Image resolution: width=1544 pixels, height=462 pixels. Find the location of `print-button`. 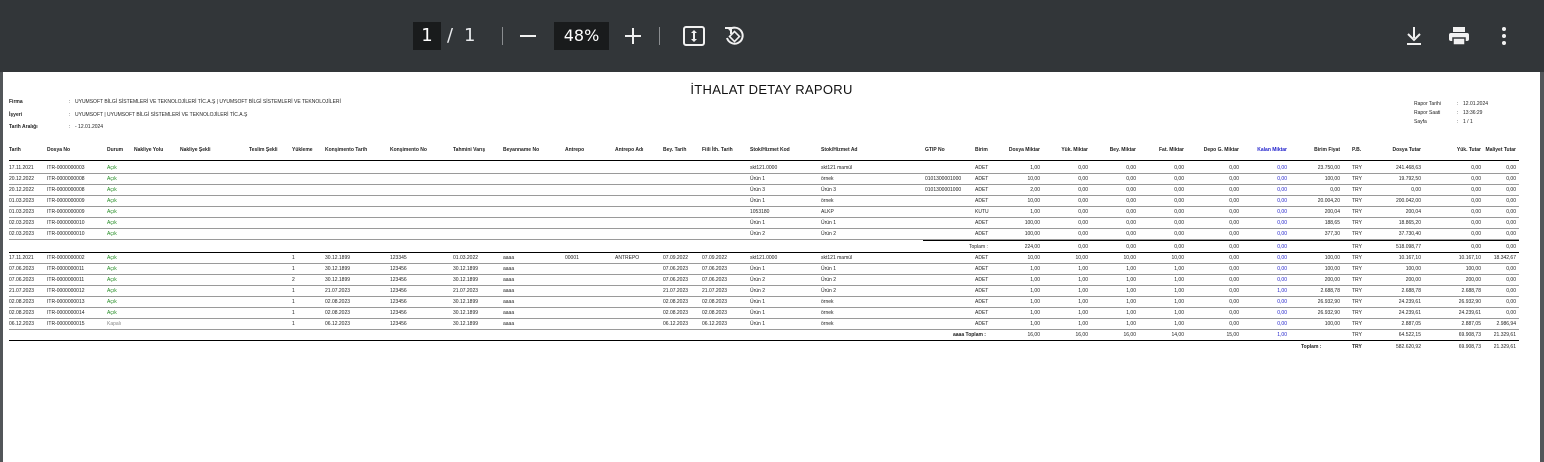

print-button is located at coordinates (1459, 36).